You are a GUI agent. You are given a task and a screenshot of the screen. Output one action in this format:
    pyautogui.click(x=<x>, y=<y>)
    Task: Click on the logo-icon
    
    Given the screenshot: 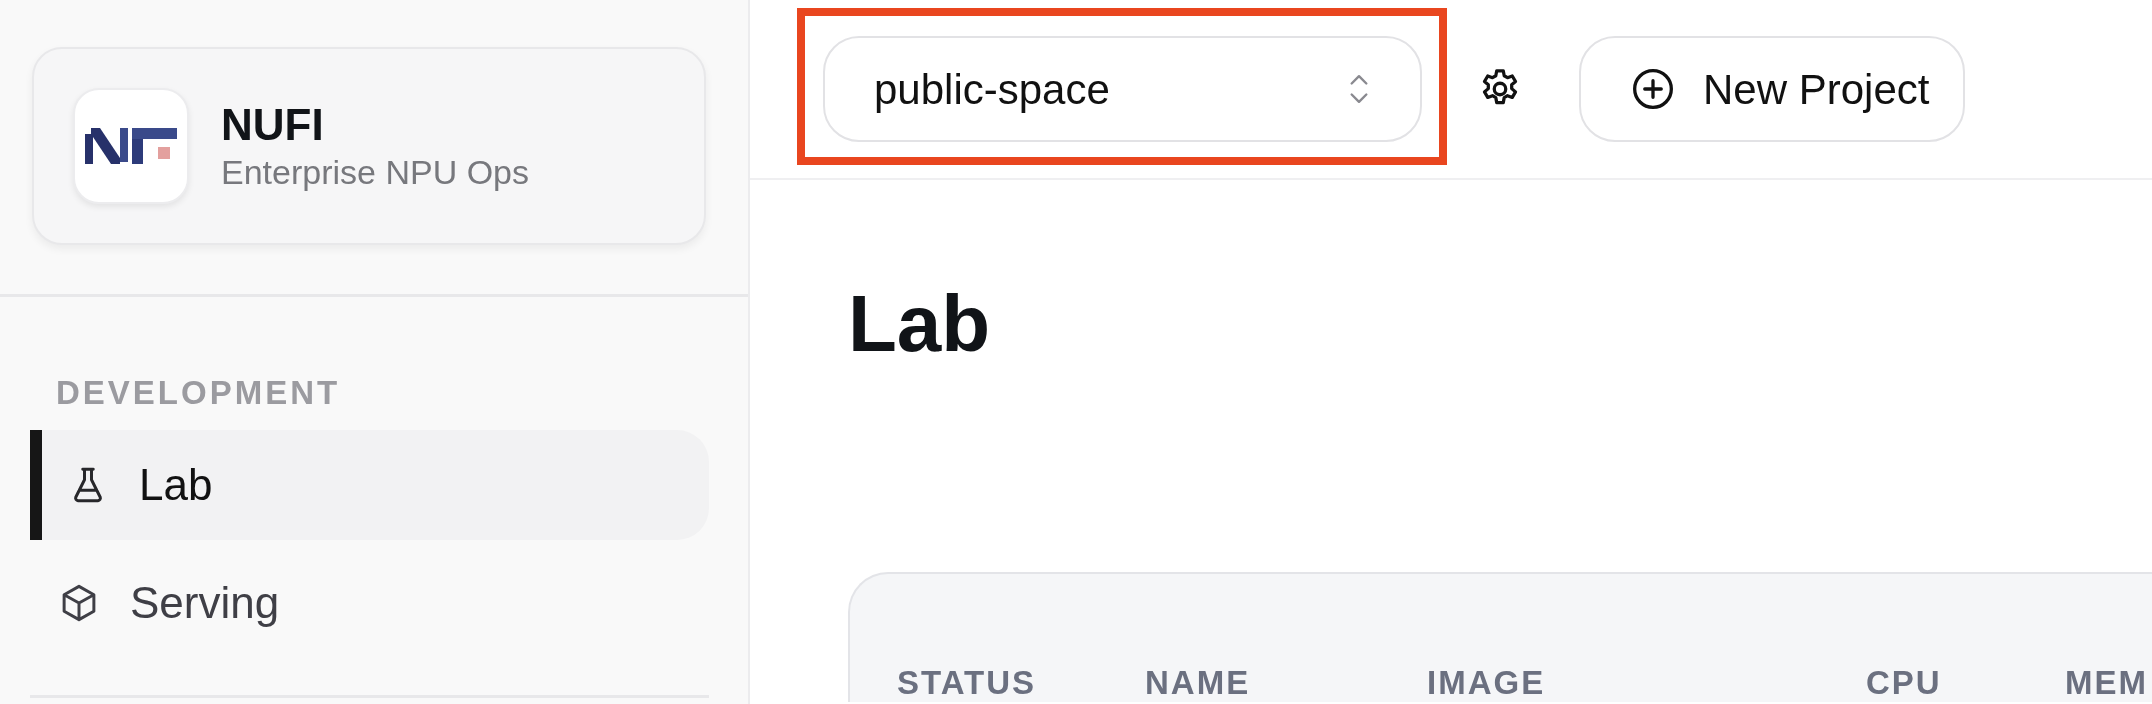 What is the action you would take?
    pyautogui.click(x=131, y=146)
    